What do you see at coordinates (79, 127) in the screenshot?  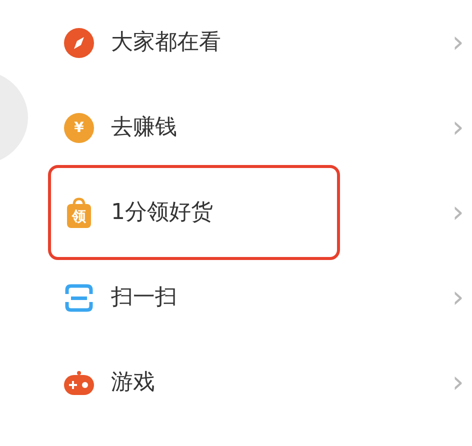 I see `icon-glyph: ¥` at bounding box center [79, 127].